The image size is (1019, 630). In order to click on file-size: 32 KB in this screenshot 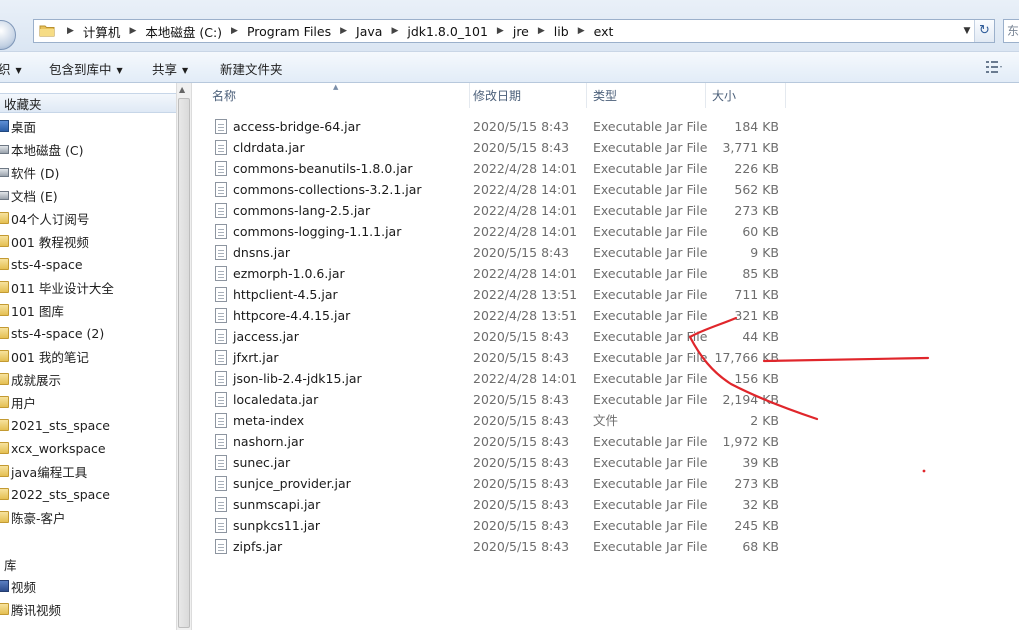, I will do `click(760, 504)`.